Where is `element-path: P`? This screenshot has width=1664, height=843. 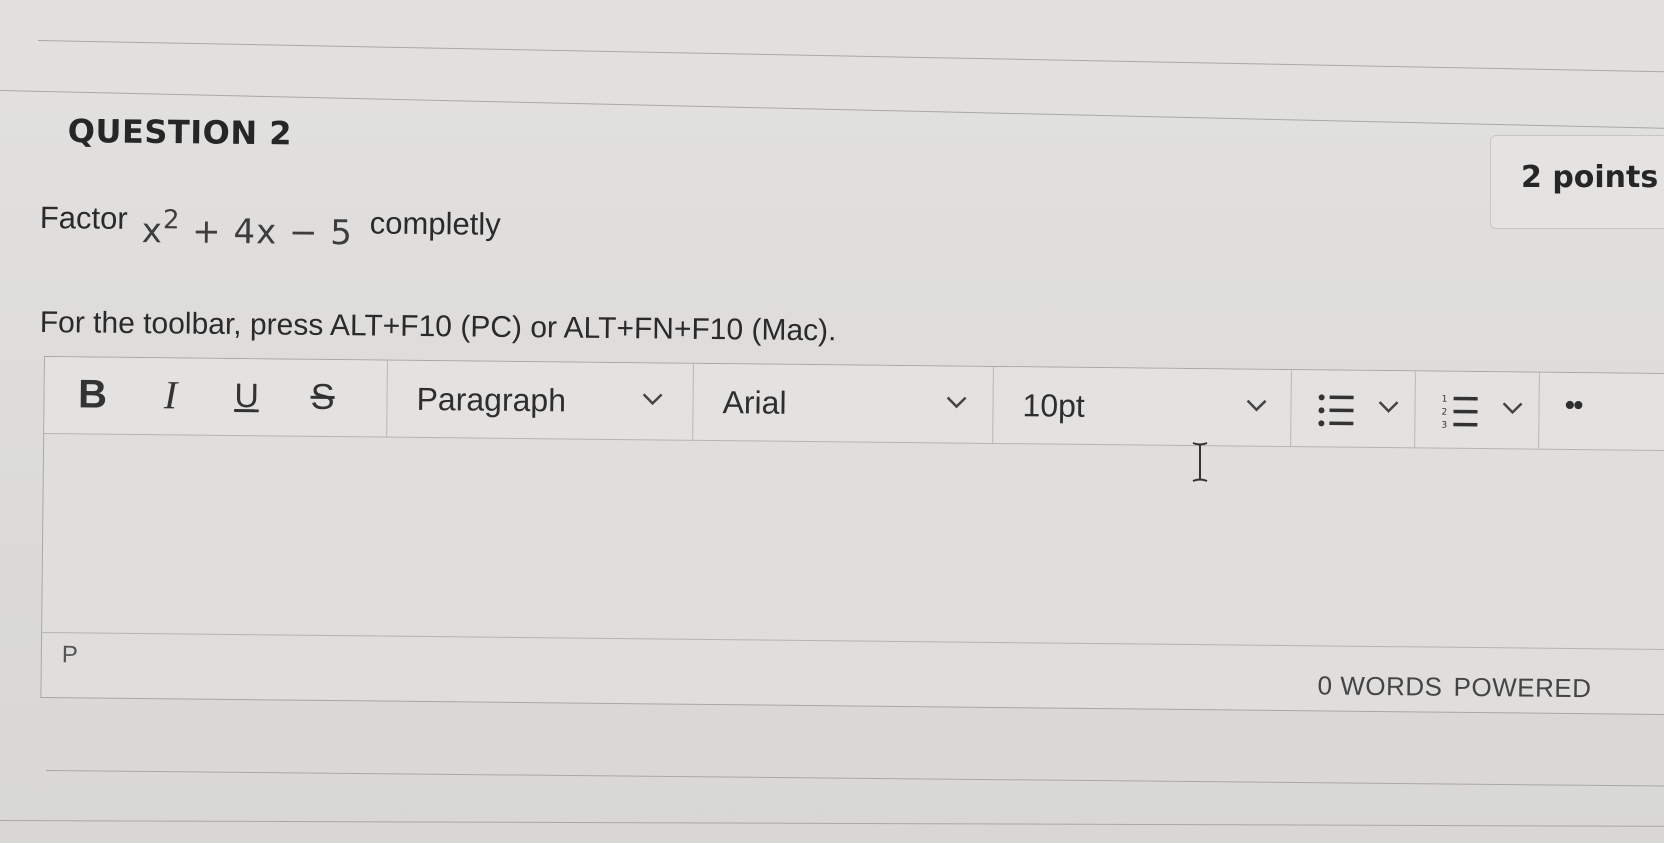 element-path: P is located at coordinates (70, 655).